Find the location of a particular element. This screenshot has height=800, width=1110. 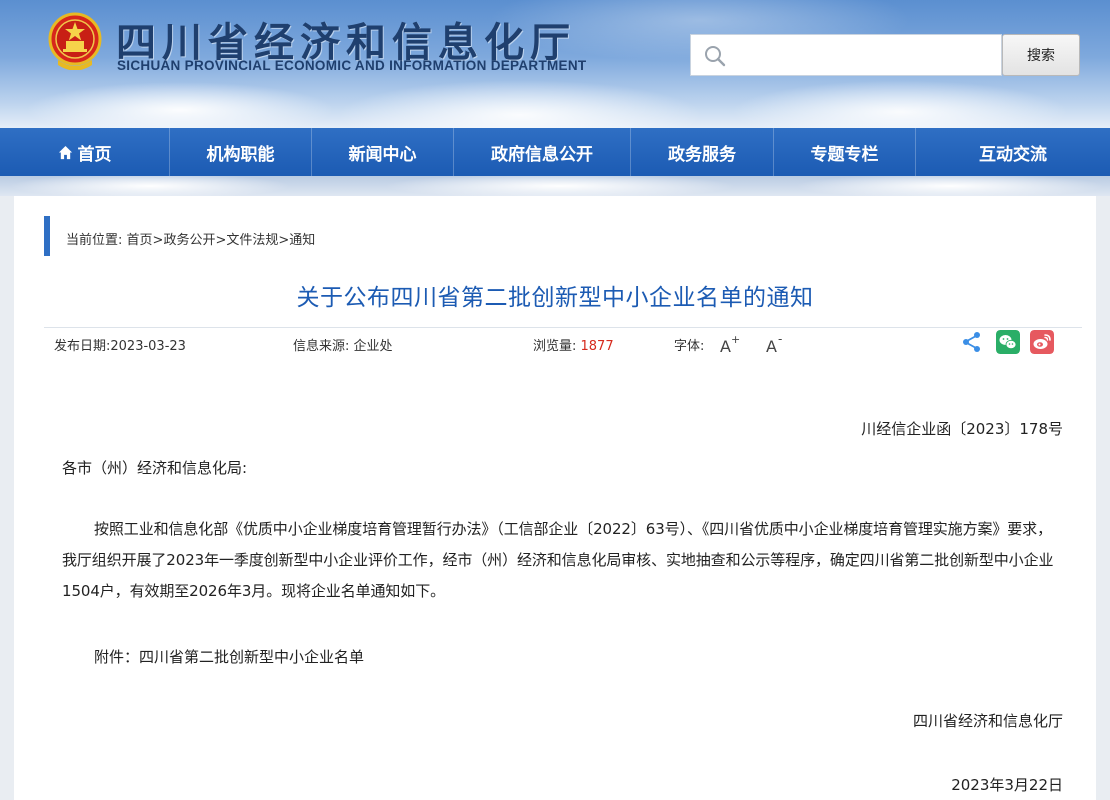

nav-item-gov-info: 政府信息公开 is located at coordinates (542, 152).